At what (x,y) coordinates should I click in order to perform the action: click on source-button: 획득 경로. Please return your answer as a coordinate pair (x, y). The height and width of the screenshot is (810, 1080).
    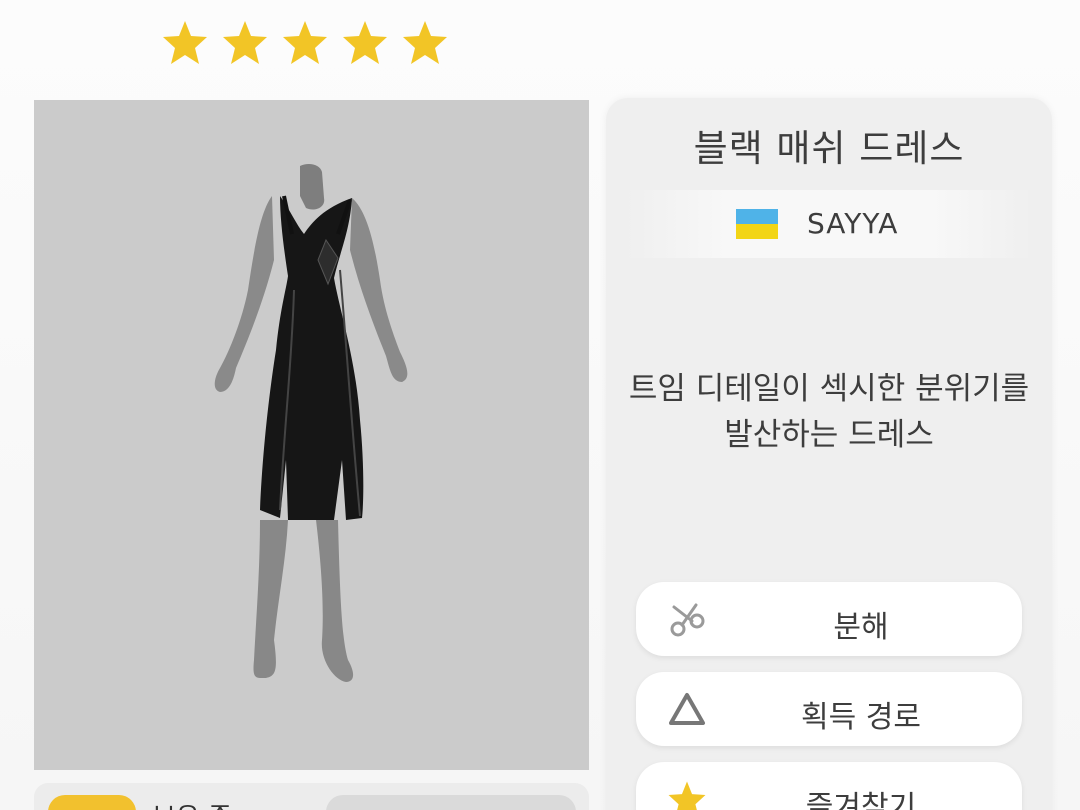
    Looking at the image, I should click on (829, 709).